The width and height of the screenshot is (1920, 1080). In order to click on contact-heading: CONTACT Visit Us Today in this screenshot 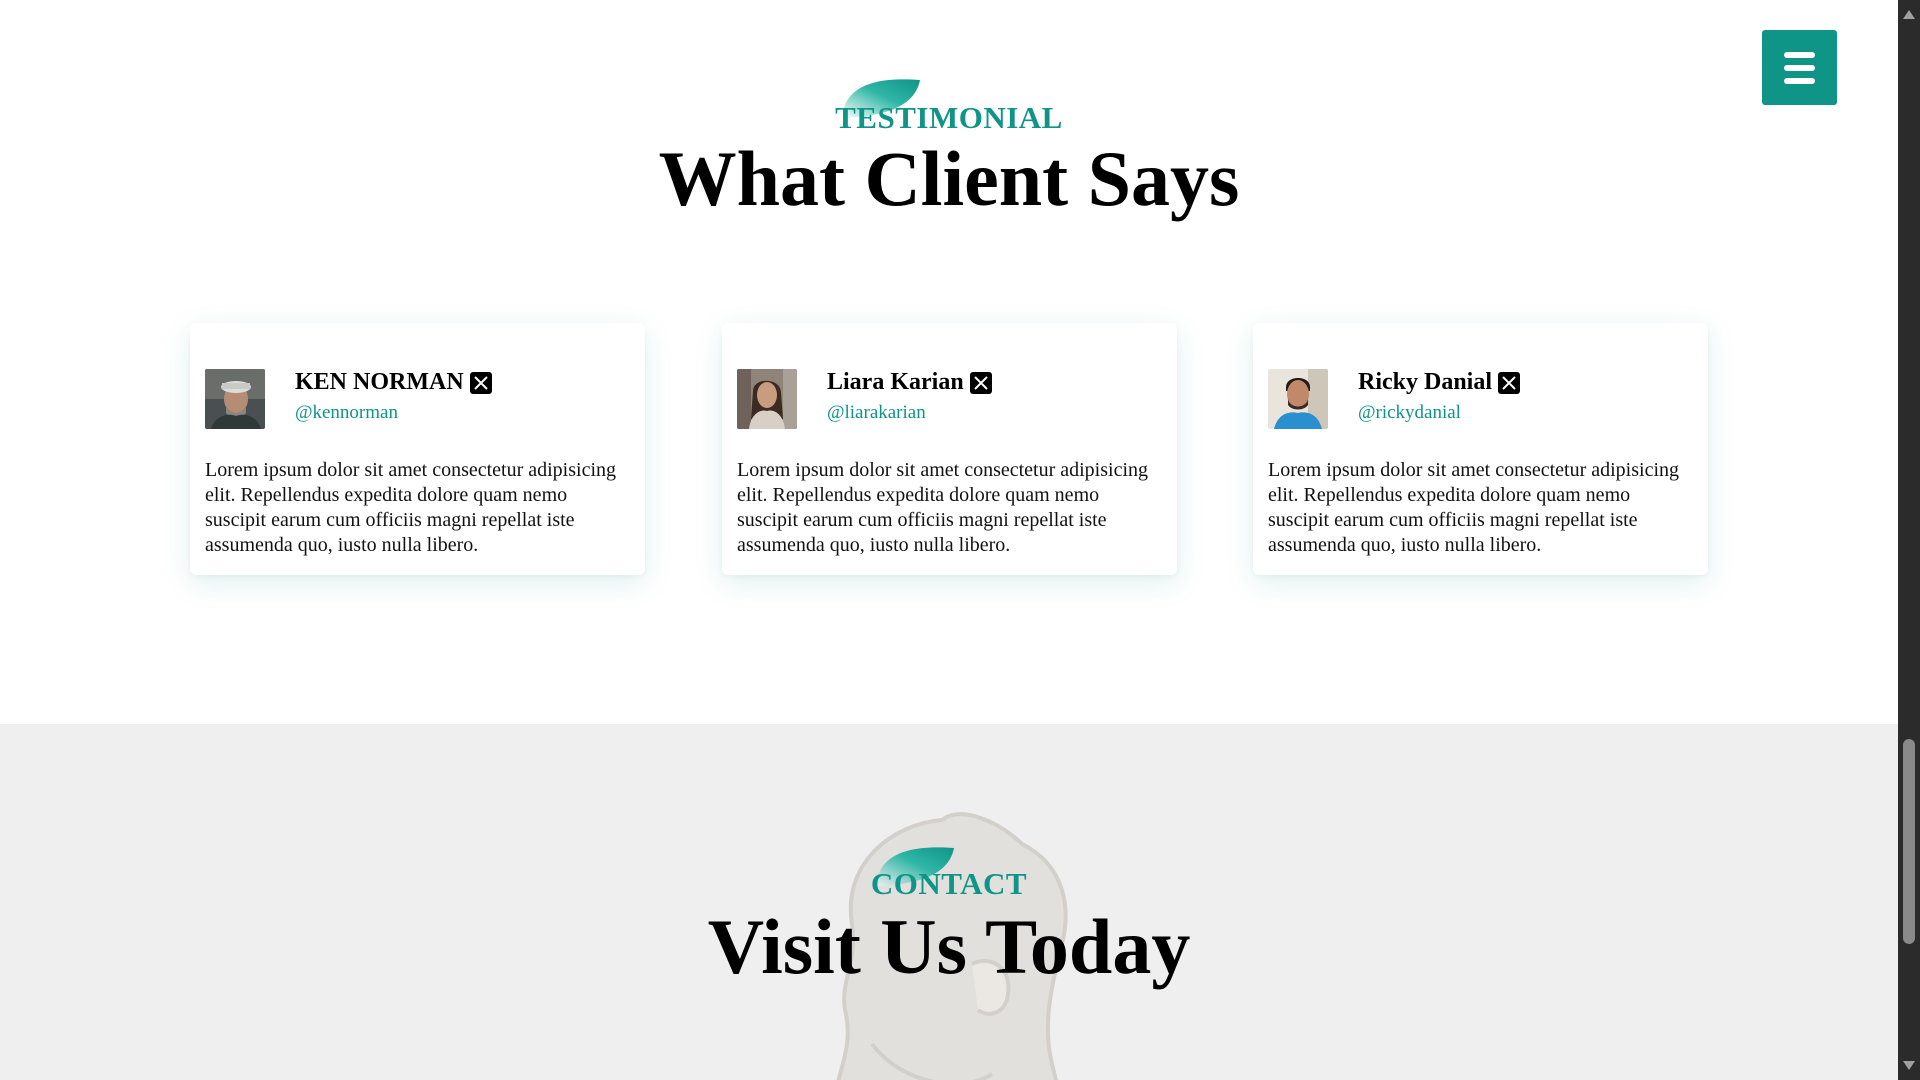, I will do `click(949, 916)`.